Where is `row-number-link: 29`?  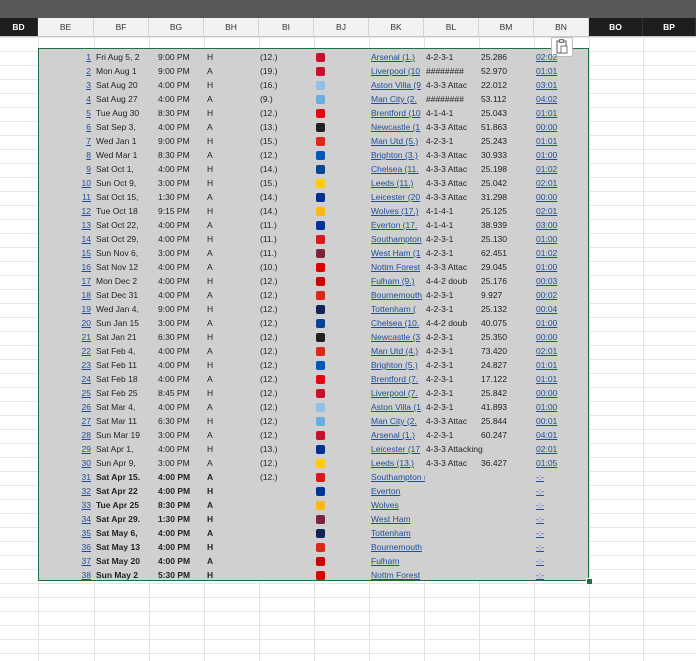 row-number-link: 29 is located at coordinates (64, 449).